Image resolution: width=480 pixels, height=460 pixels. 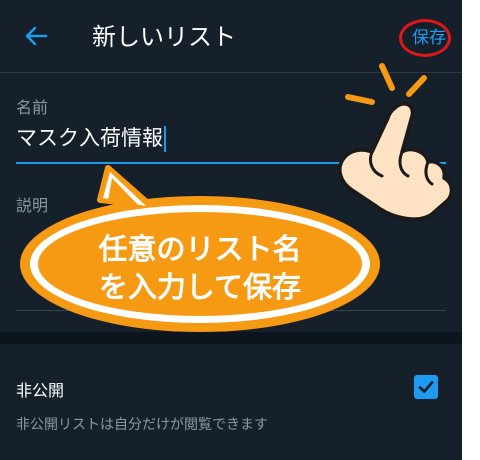 I want to click on name-input-value: マスク入荷情報, so click(x=89, y=138).